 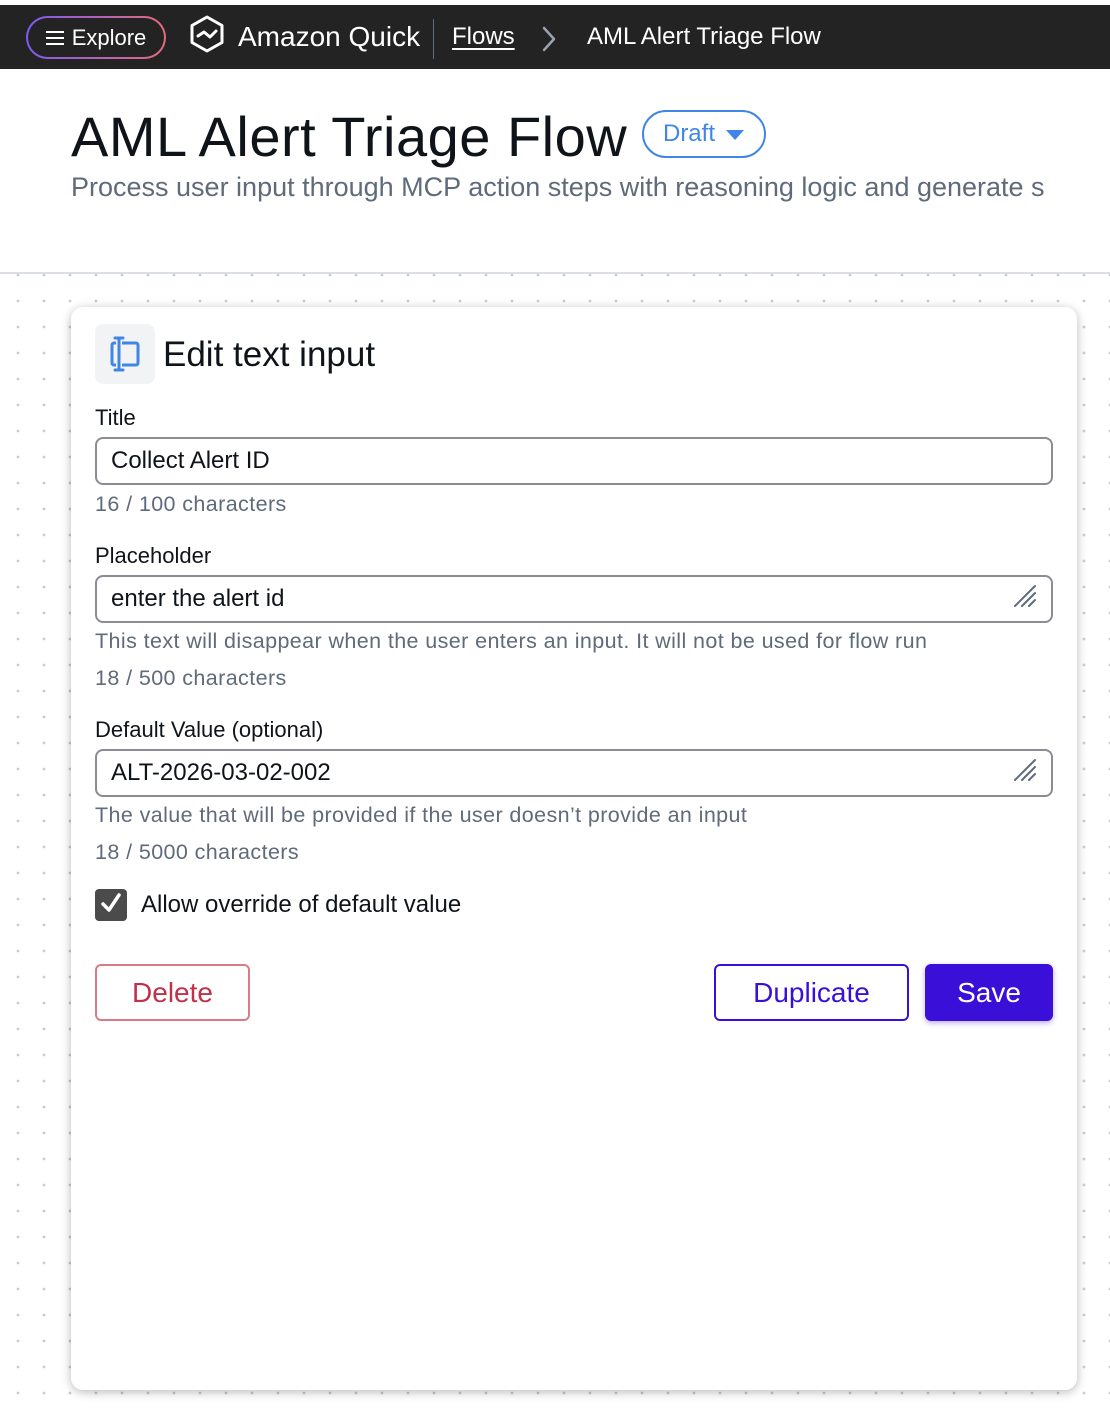 I want to click on chevron-right-icon, so click(x=549, y=41).